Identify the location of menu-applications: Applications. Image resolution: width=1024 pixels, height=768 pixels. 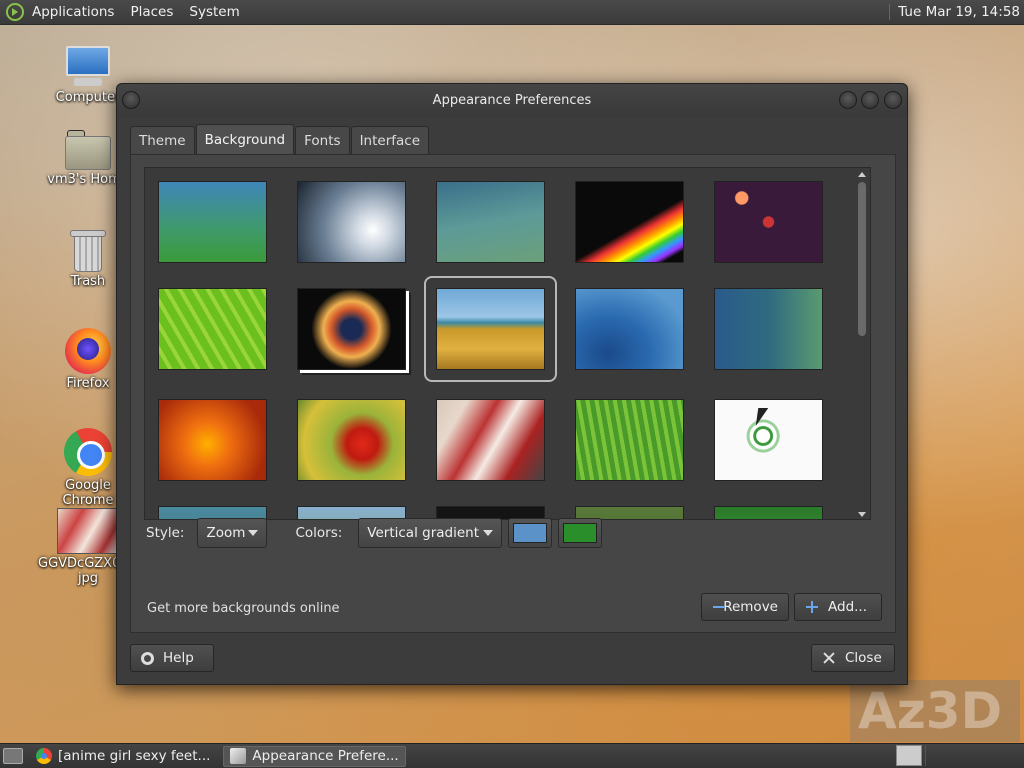
(73, 12).